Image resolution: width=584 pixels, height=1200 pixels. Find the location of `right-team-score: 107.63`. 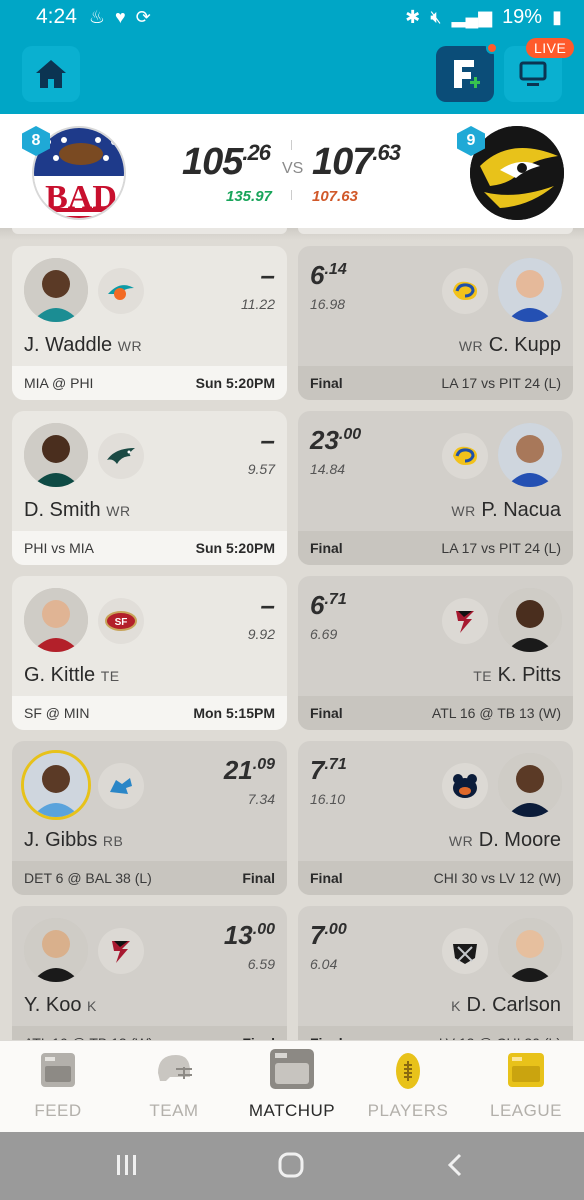

right-team-score: 107.63 is located at coordinates (356, 162).